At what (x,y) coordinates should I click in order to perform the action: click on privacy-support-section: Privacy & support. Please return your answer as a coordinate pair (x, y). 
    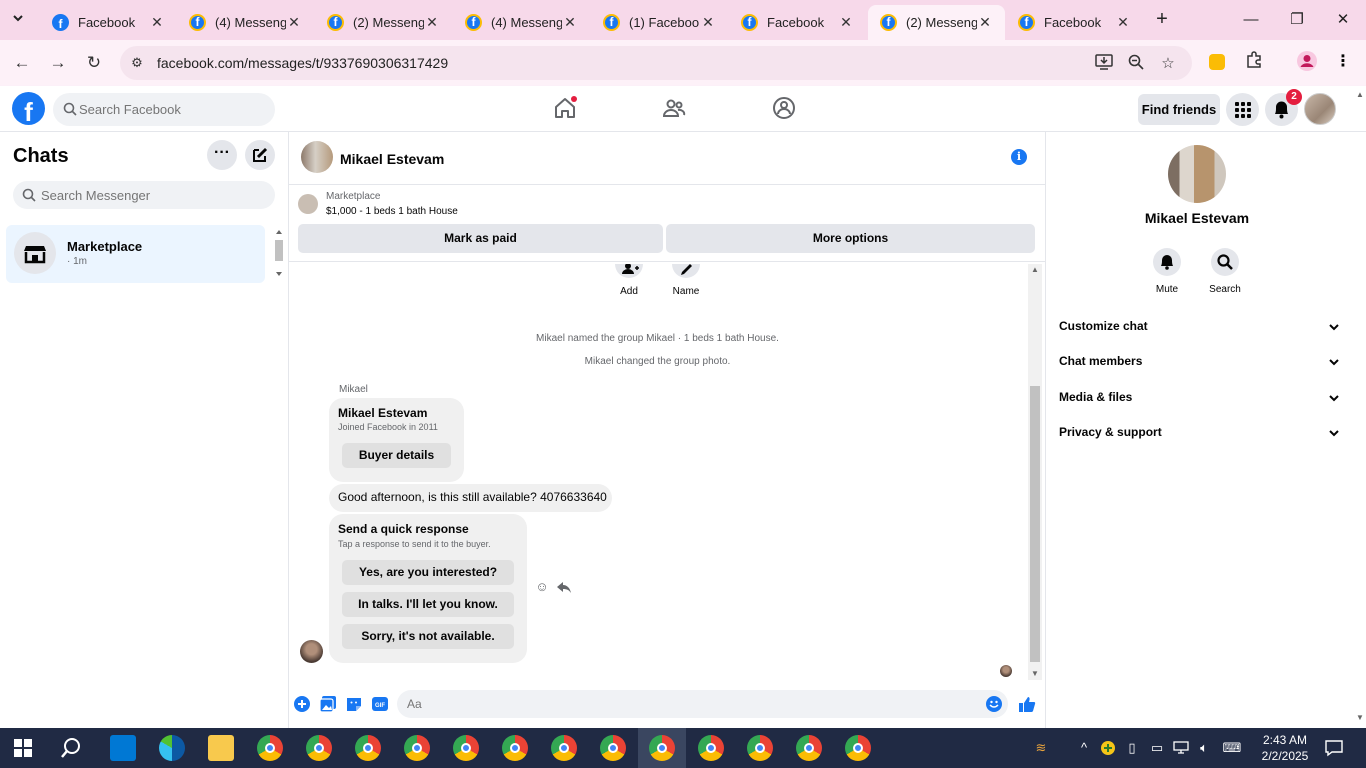
    Looking at the image, I should click on (1199, 435).